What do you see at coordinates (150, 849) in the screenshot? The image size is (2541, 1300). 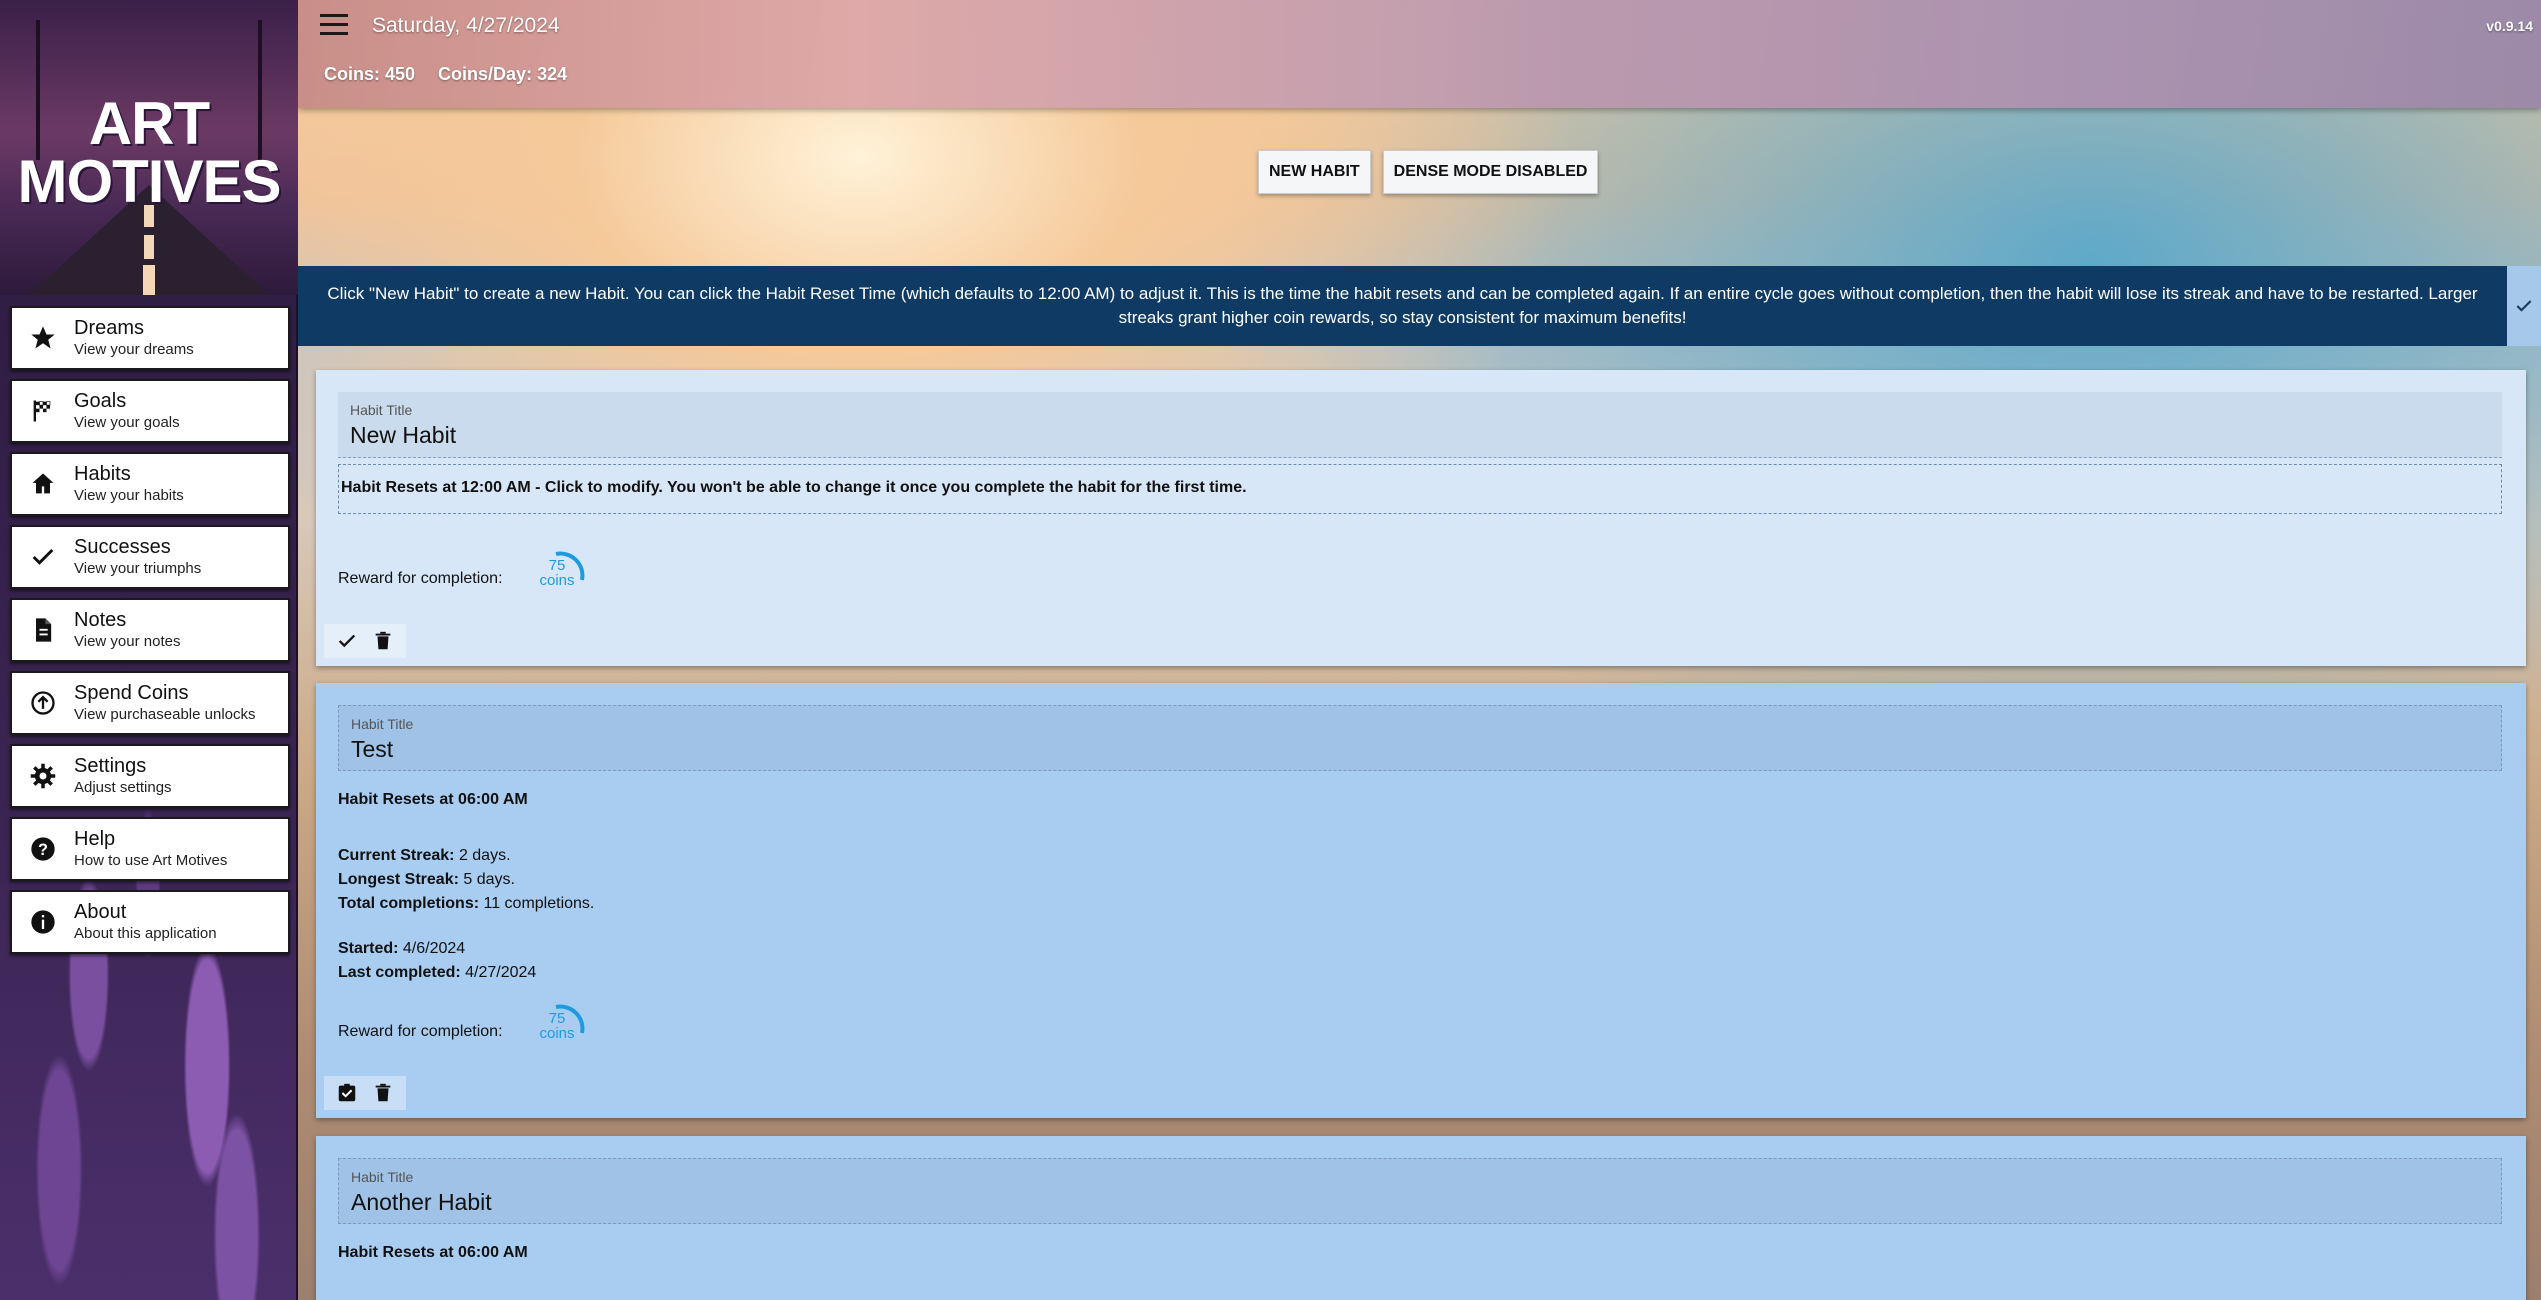 I see `sidebar-item-help: ? Help How to use Art Motives` at bounding box center [150, 849].